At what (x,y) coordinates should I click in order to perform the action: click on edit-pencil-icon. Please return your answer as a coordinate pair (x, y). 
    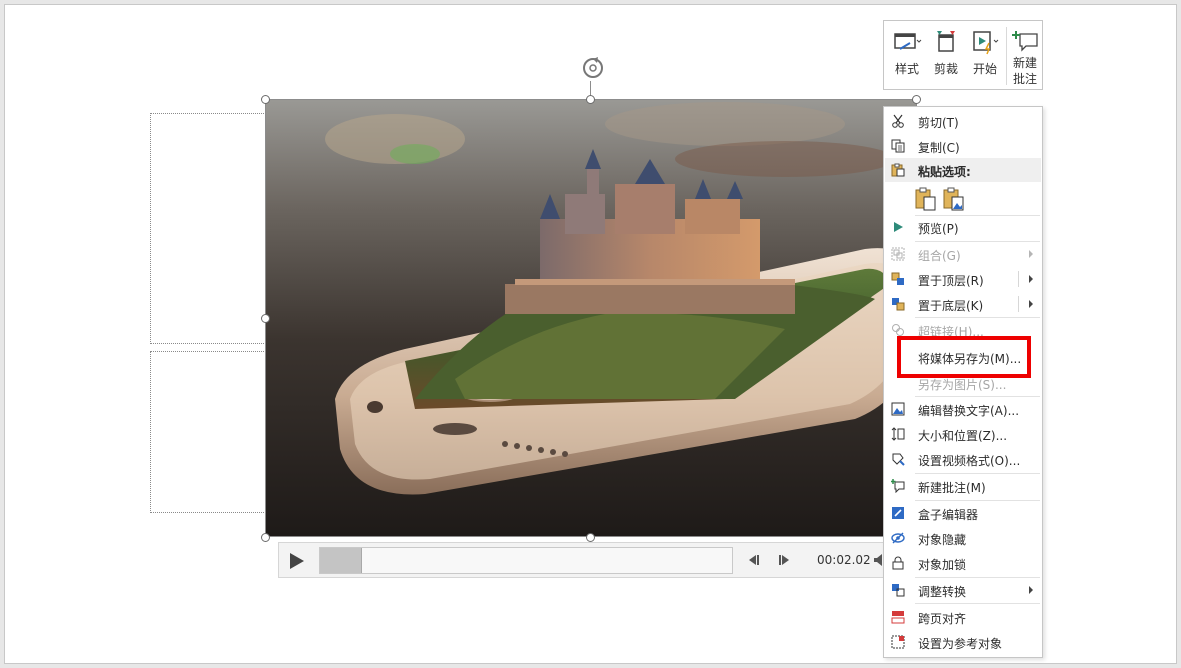
    Looking at the image, I should click on (898, 513).